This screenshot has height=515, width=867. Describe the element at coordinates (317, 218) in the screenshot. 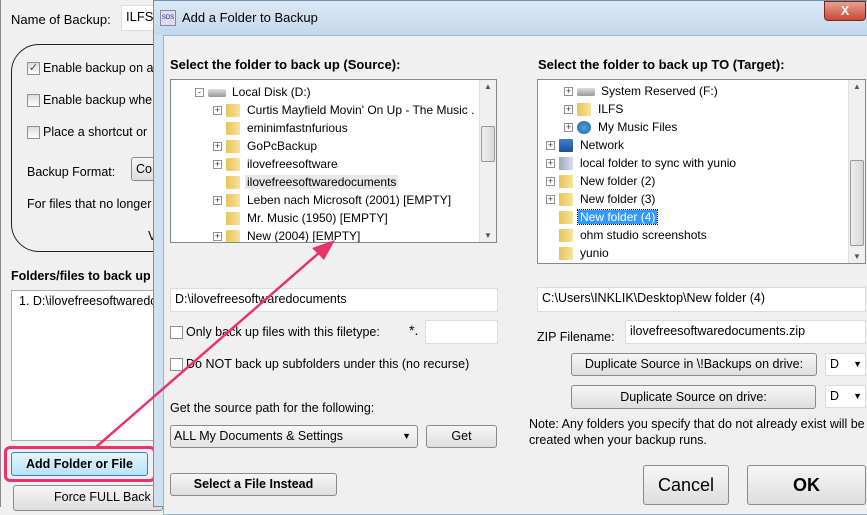

I see `tree-item-label: Mr. Music (1950) [EMPTY]` at that location.